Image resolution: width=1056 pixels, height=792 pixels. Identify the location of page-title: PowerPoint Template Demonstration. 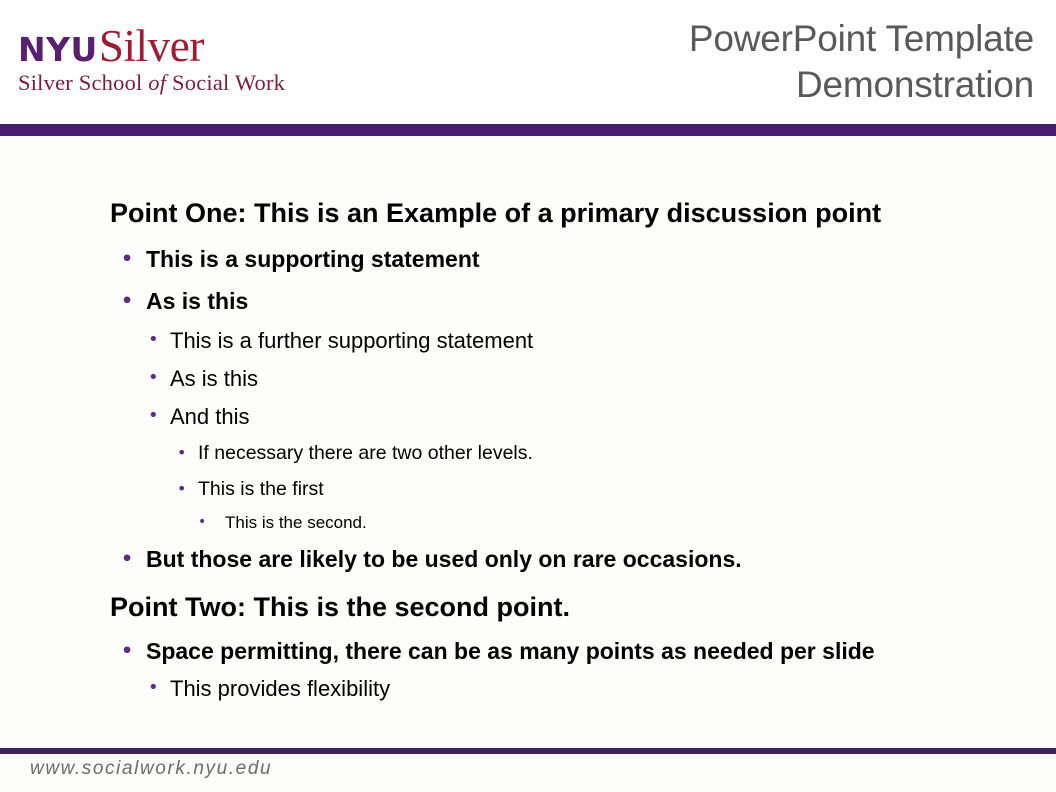
(724, 62).